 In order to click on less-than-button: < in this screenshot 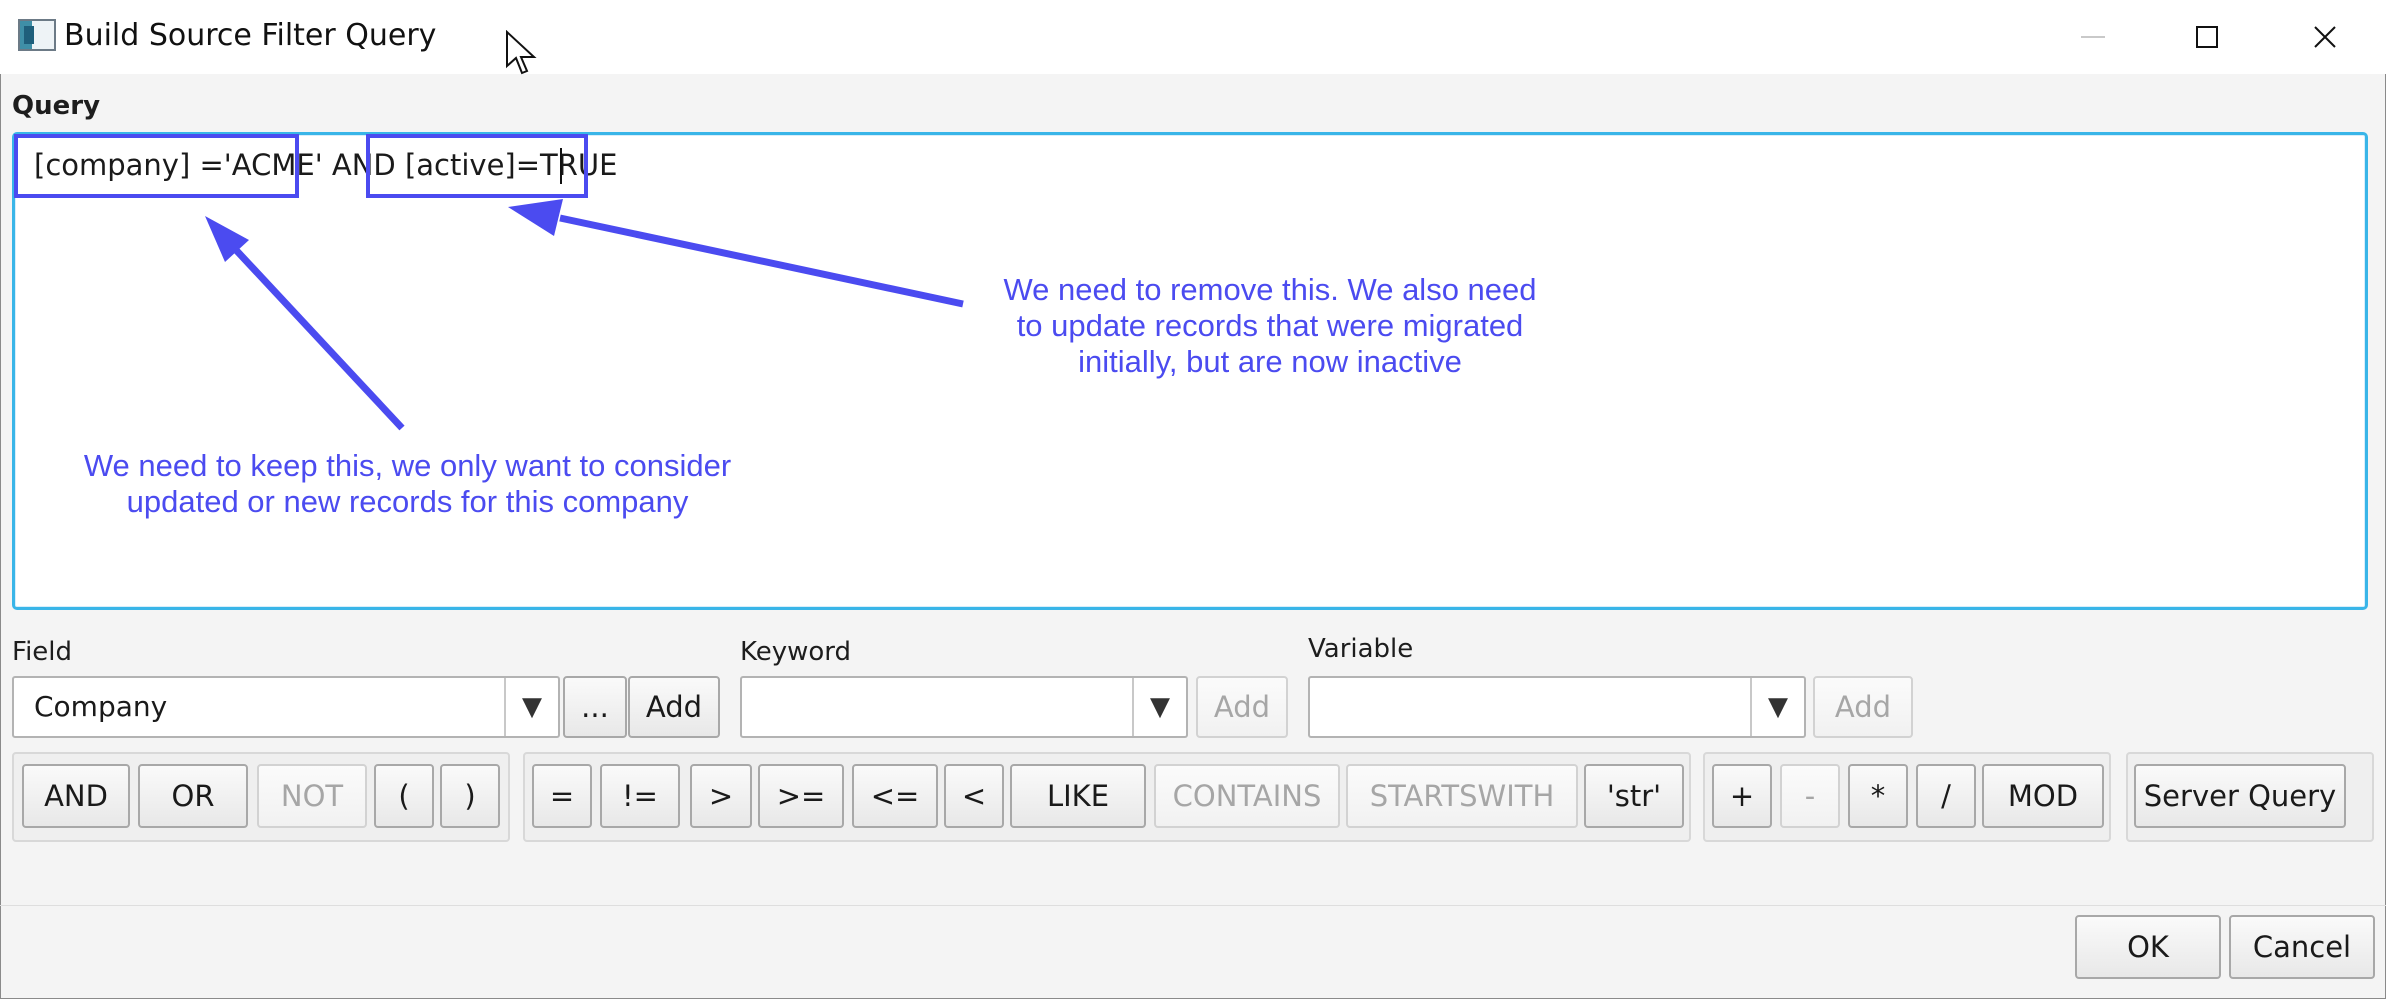, I will do `click(974, 796)`.